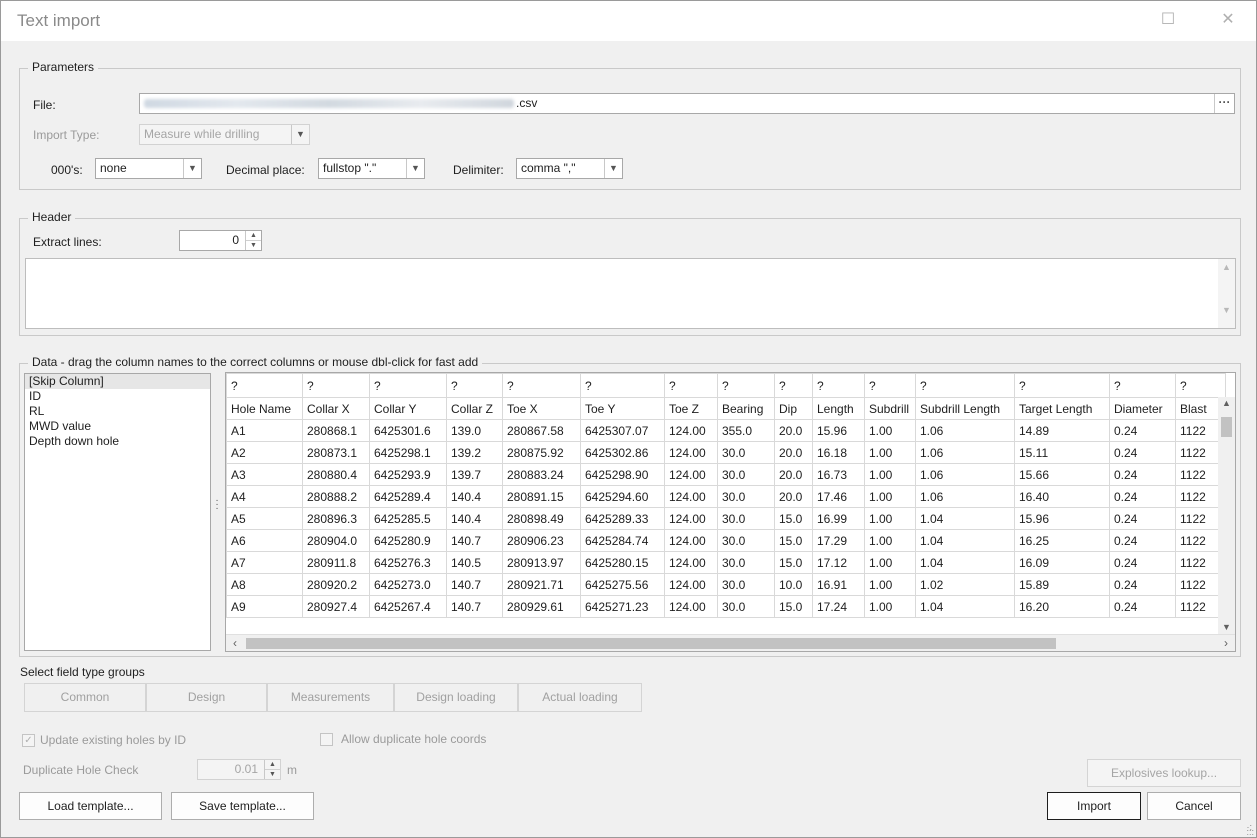  What do you see at coordinates (1226, 427) in the screenshot?
I see `grid-vscroll-thumb` at bounding box center [1226, 427].